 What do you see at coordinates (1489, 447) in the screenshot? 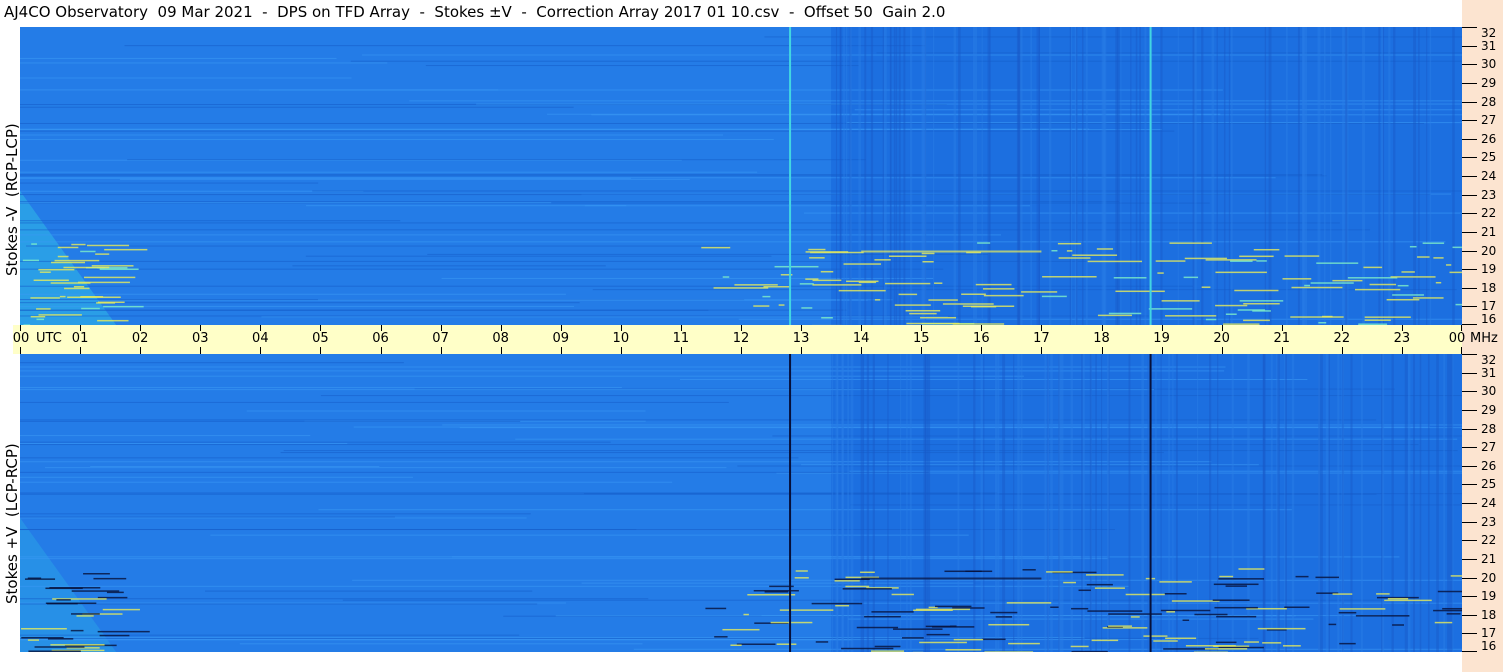
I see `frequency-tick-label: 27` at bounding box center [1489, 447].